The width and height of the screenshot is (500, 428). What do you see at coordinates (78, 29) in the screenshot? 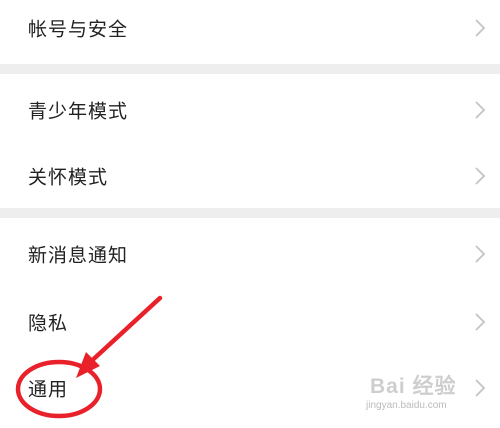
I see `settings-item-label: 帐号与安全` at bounding box center [78, 29].